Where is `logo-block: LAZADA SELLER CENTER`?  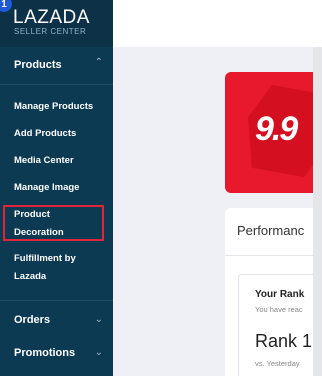 logo-block: LAZADA SELLER CENTER is located at coordinates (56, 23).